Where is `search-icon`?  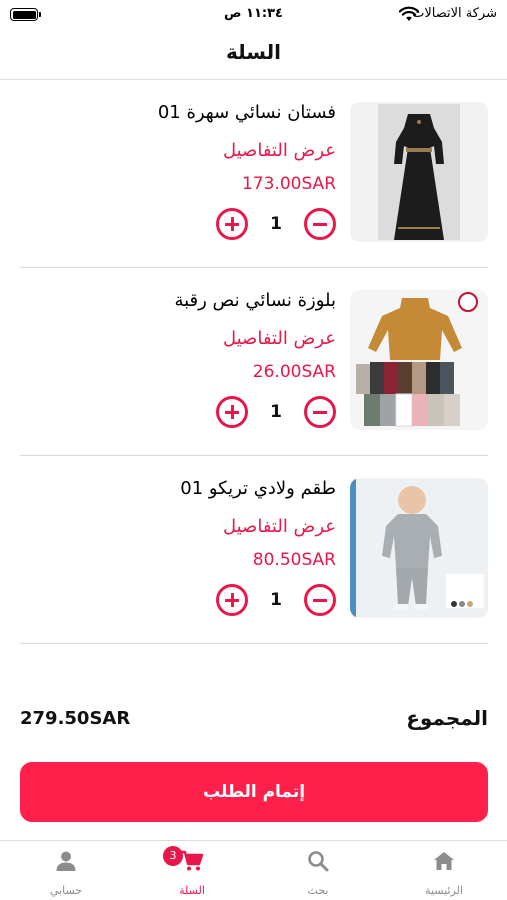
search-icon is located at coordinates (318, 861).